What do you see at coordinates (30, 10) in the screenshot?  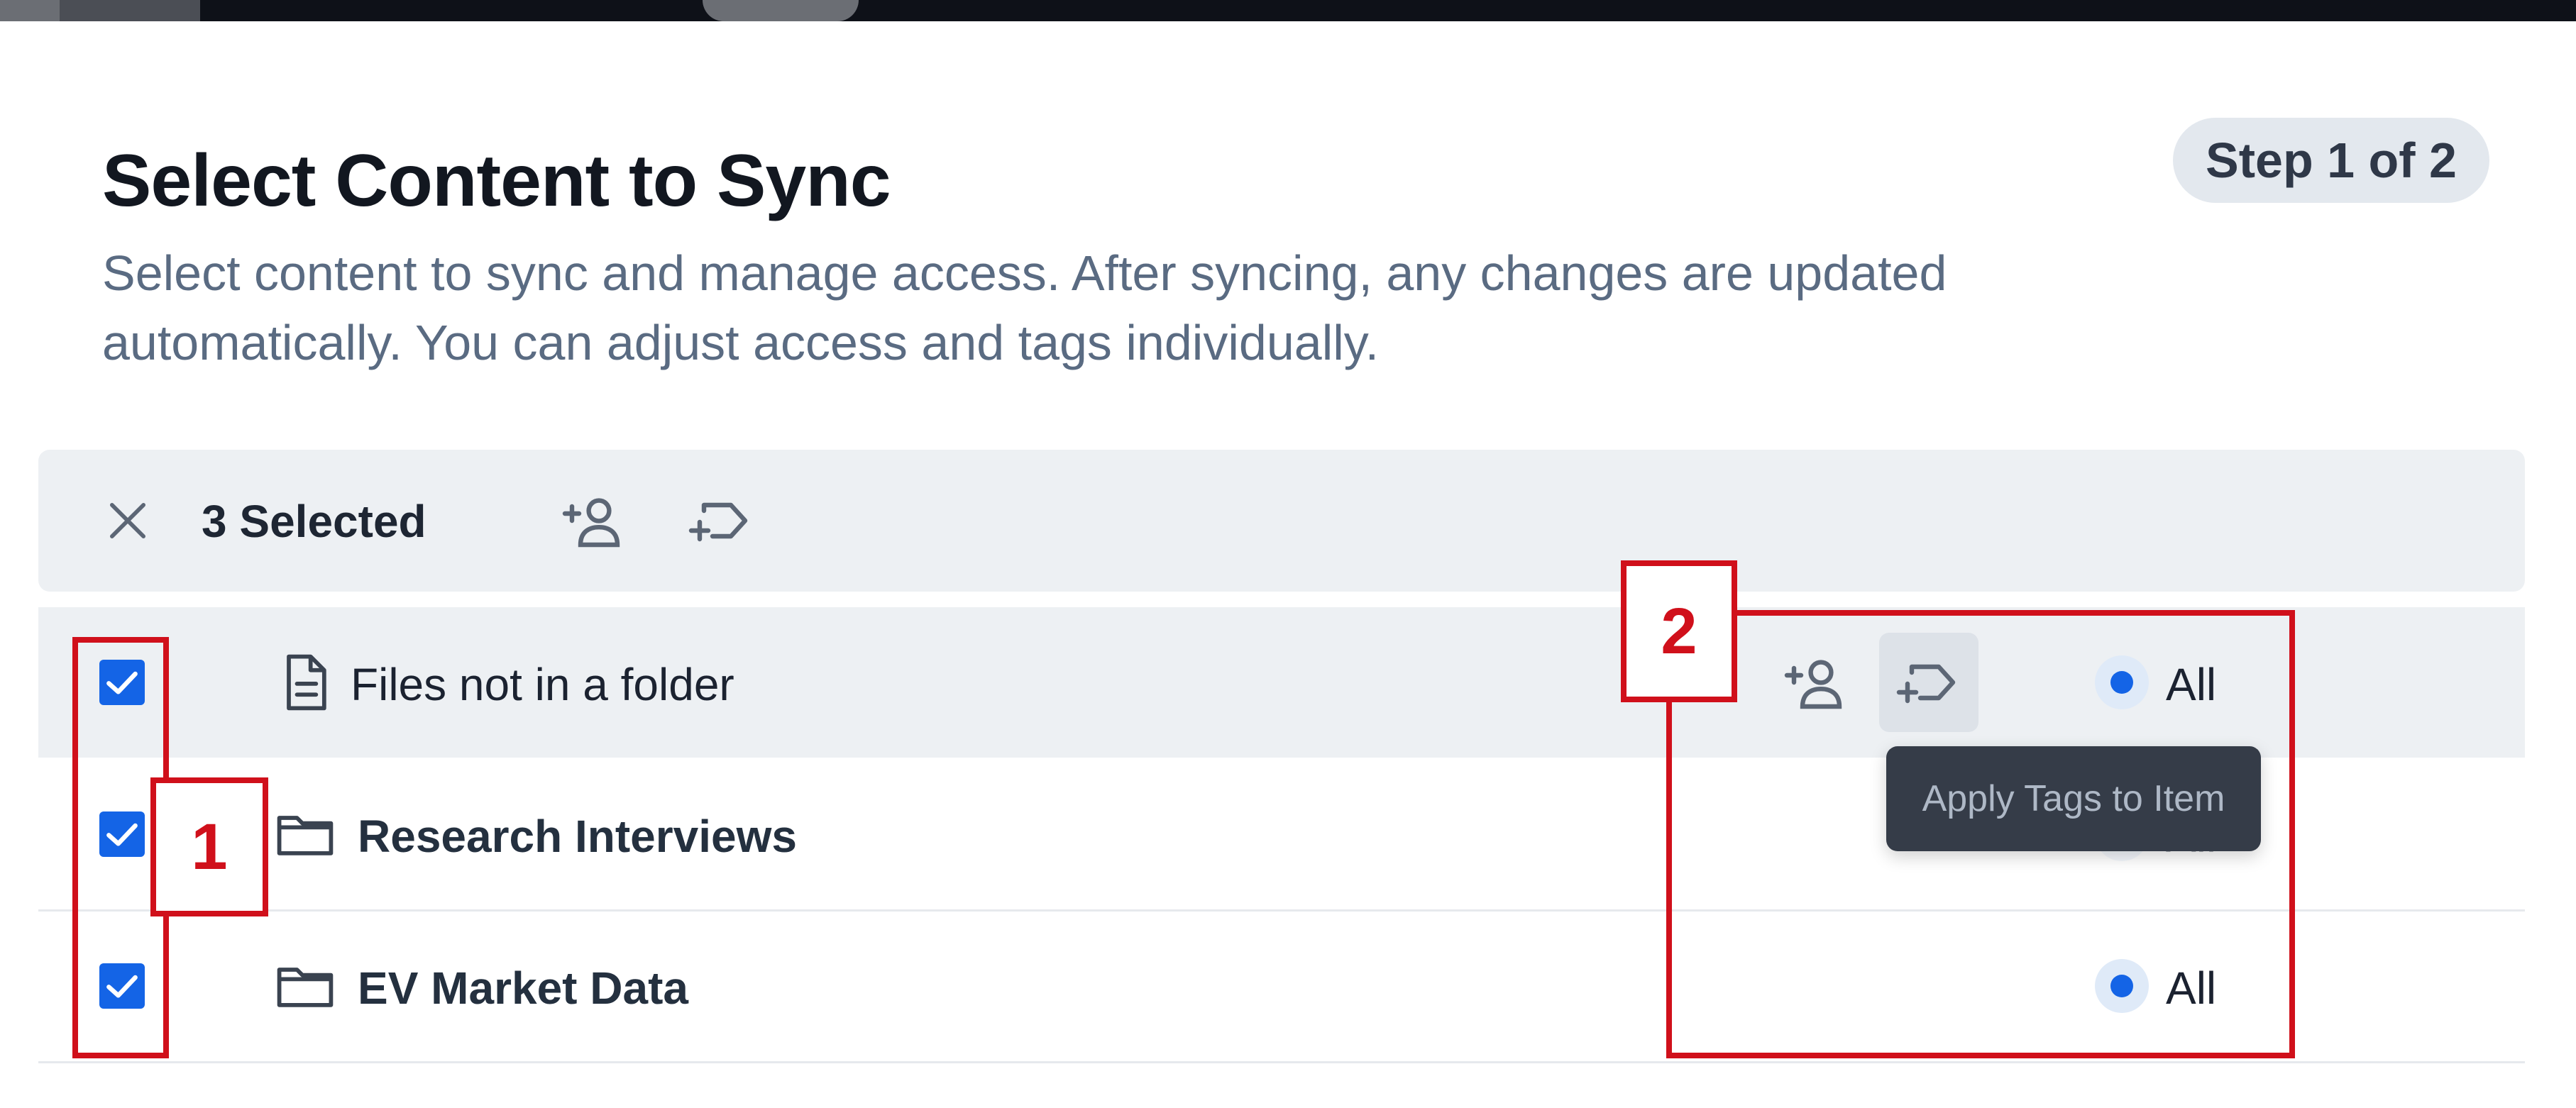 I see `top-bar-segment` at bounding box center [30, 10].